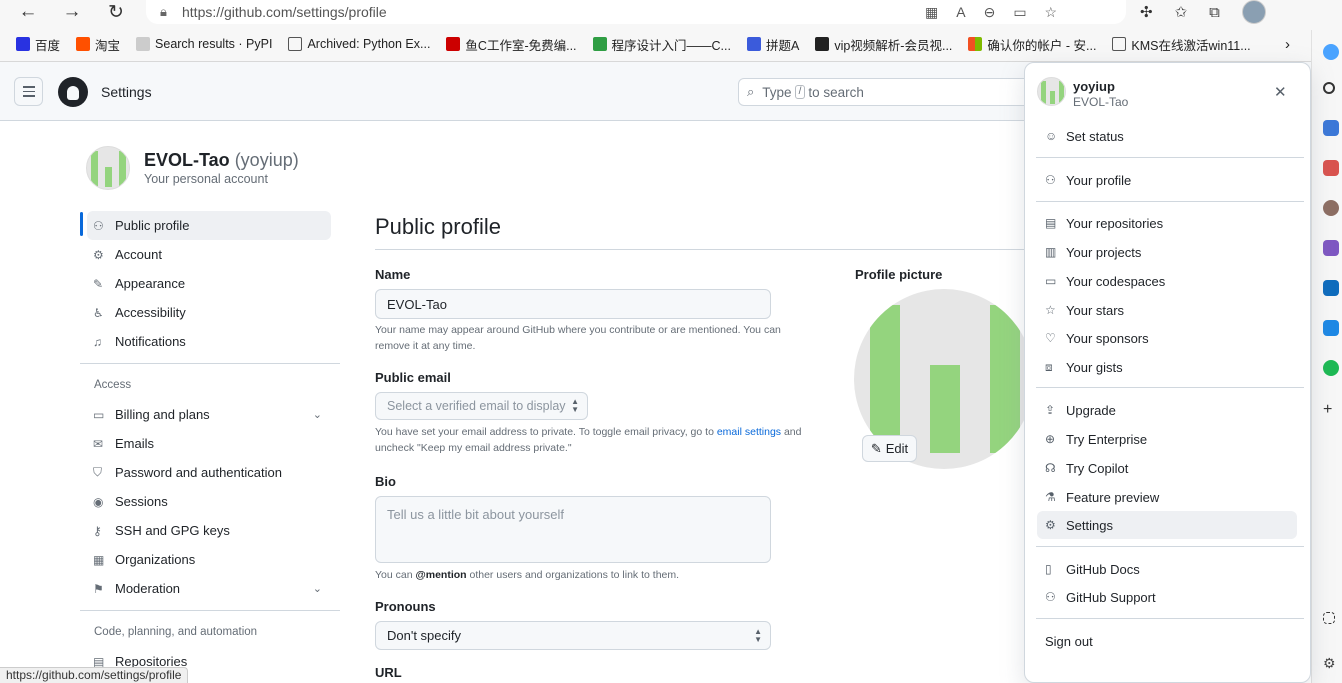  What do you see at coordinates (888, 92) in the screenshot?
I see `search-input: ⌕ Type / to search` at bounding box center [888, 92].